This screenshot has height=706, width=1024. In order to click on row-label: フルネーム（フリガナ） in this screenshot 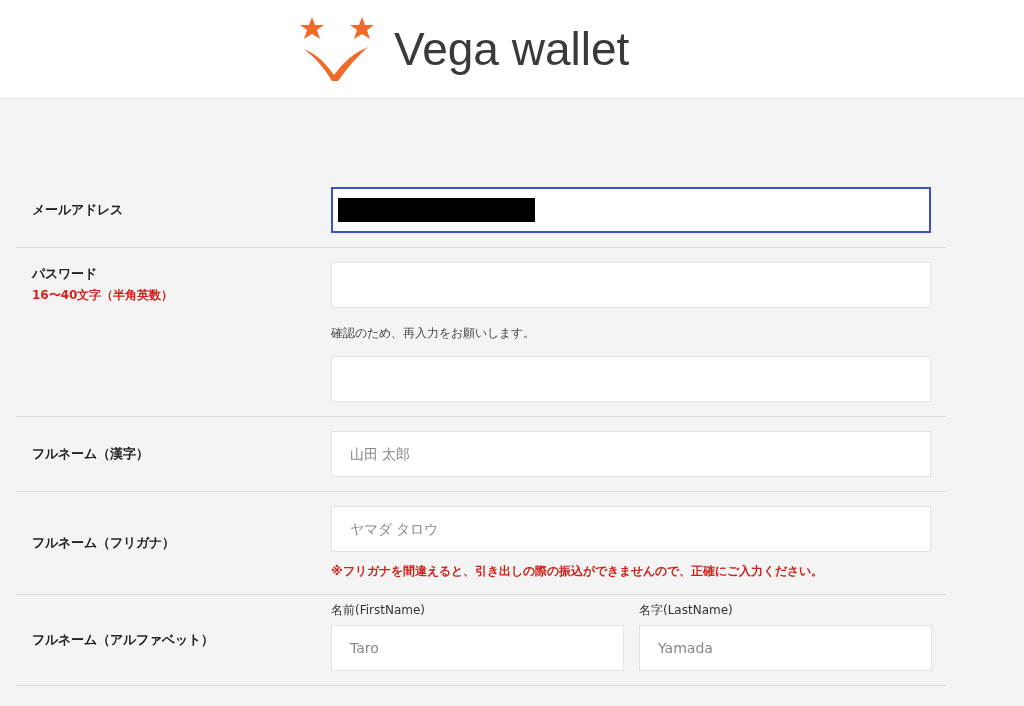, I will do `click(104, 543)`.